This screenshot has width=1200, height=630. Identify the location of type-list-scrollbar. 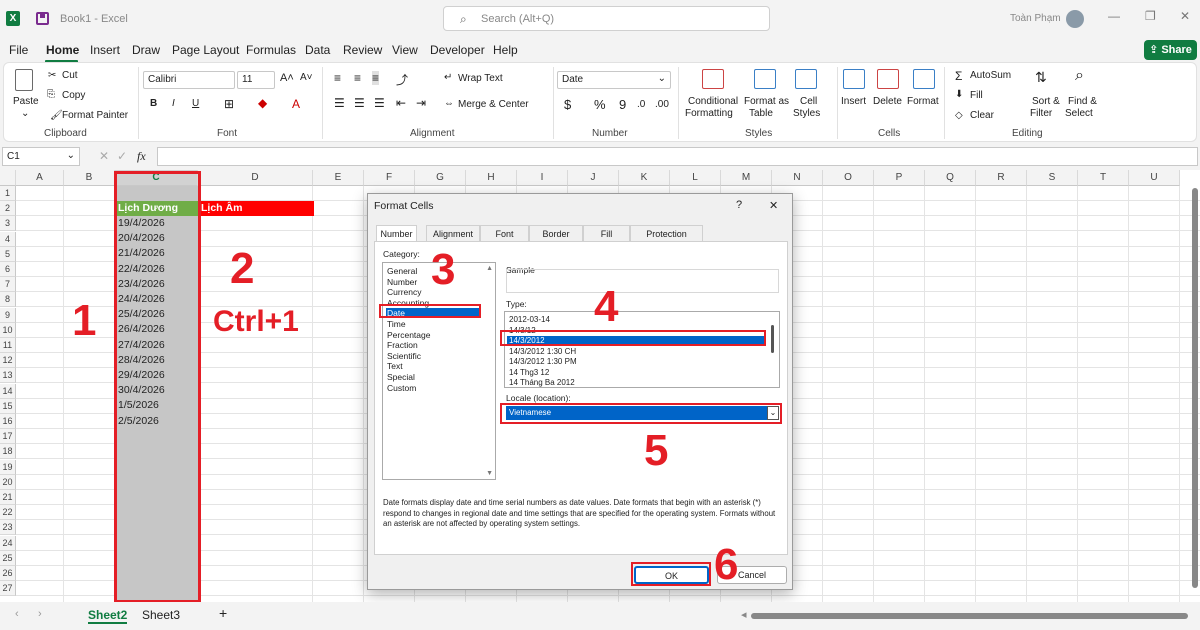
(772, 339).